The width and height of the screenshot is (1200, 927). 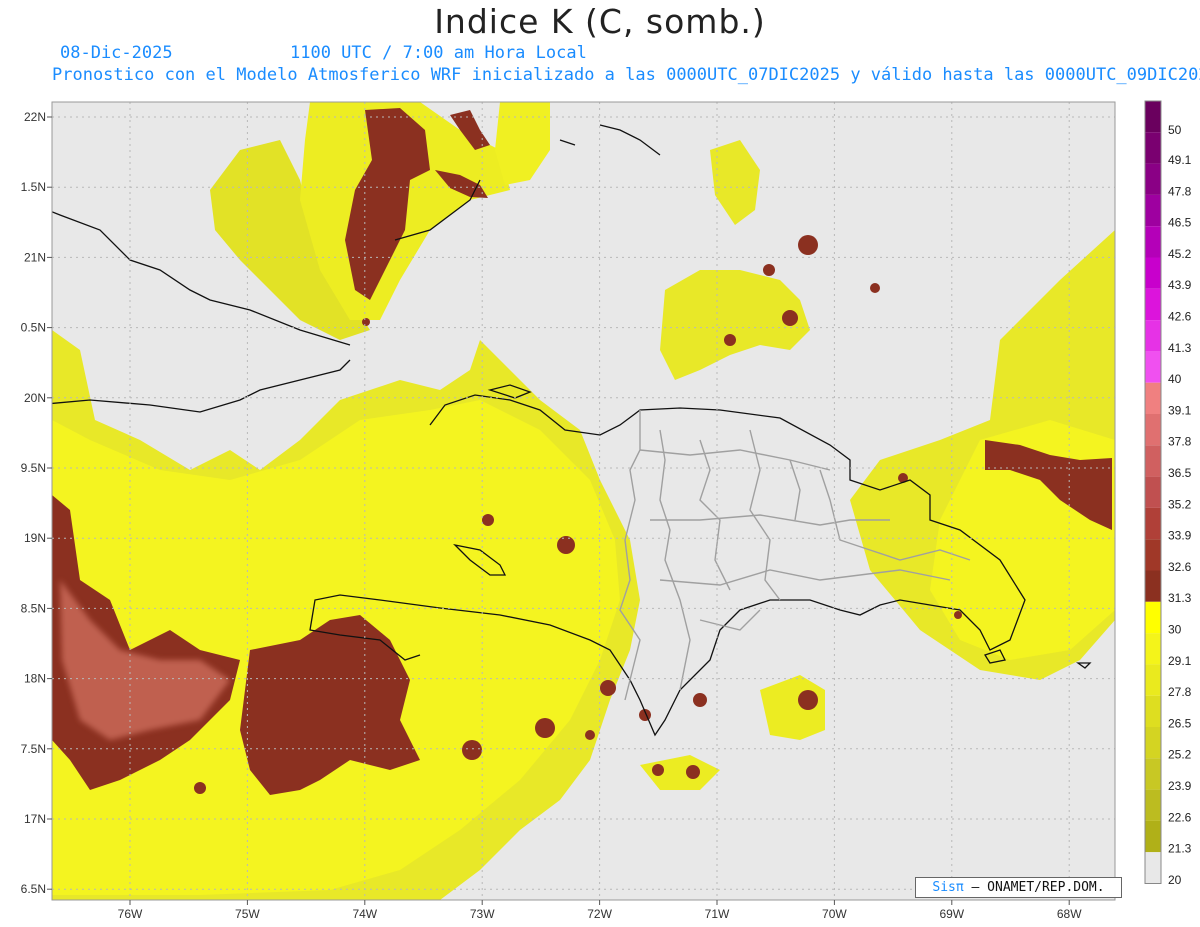 I want to click on colorbar-label: 39.1, so click(x=1180, y=410).